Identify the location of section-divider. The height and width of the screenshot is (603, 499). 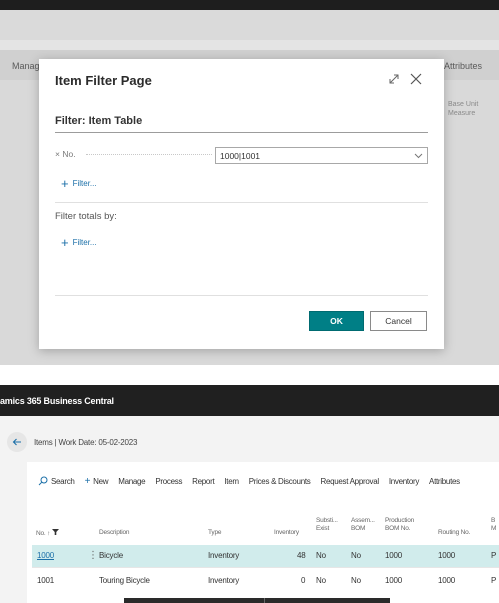
(241, 132).